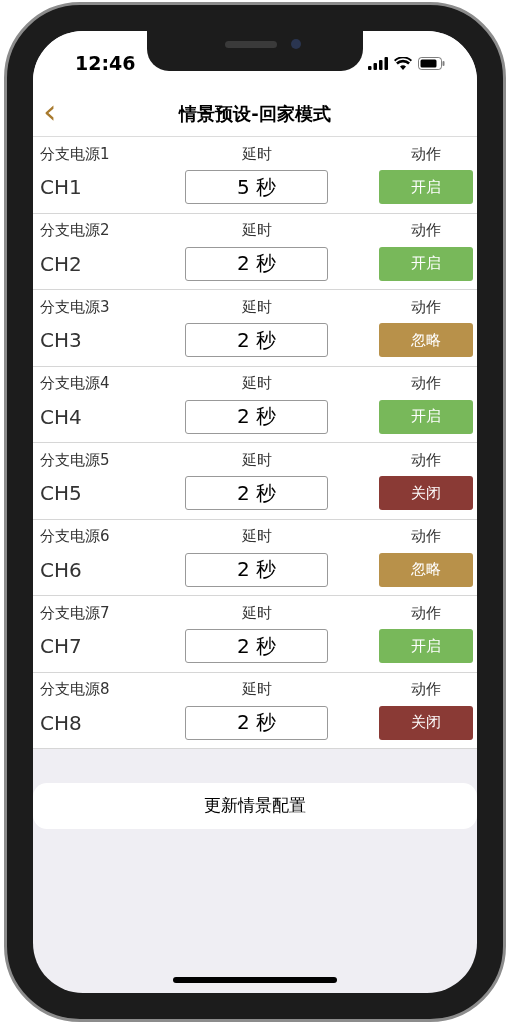 This screenshot has width=510, height=1024. Describe the element at coordinates (255, 806) in the screenshot. I see `update-button: 更新情景配置` at that location.